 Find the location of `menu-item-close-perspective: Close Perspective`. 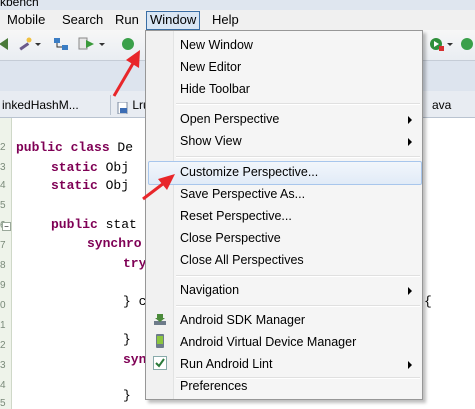

menu-item-close-perspective: Close Perspective is located at coordinates (284, 238).